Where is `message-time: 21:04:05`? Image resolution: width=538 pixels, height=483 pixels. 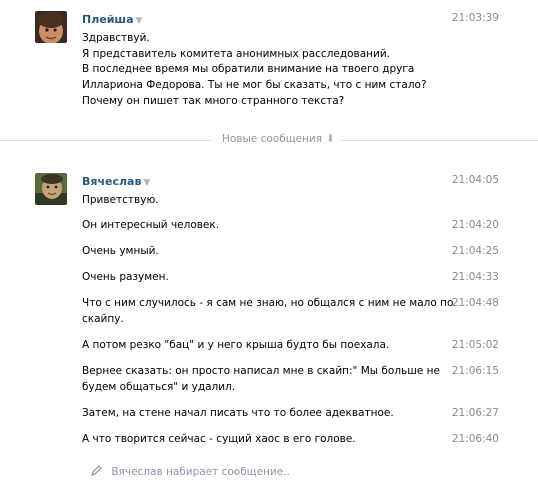
message-time: 21:04:05 is located at coordinates (475, 180).